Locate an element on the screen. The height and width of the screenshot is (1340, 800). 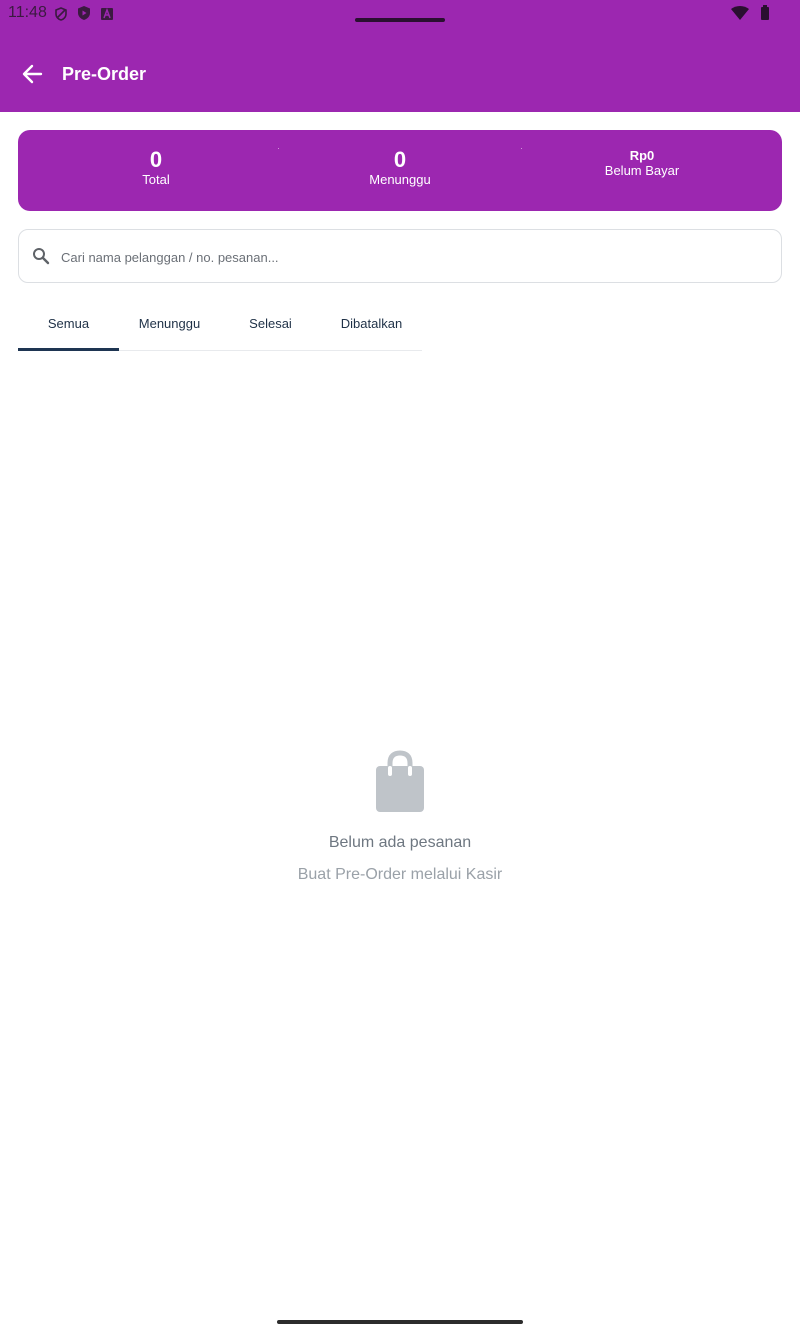
tab-label: Semua is located at coordinates (68, 323).